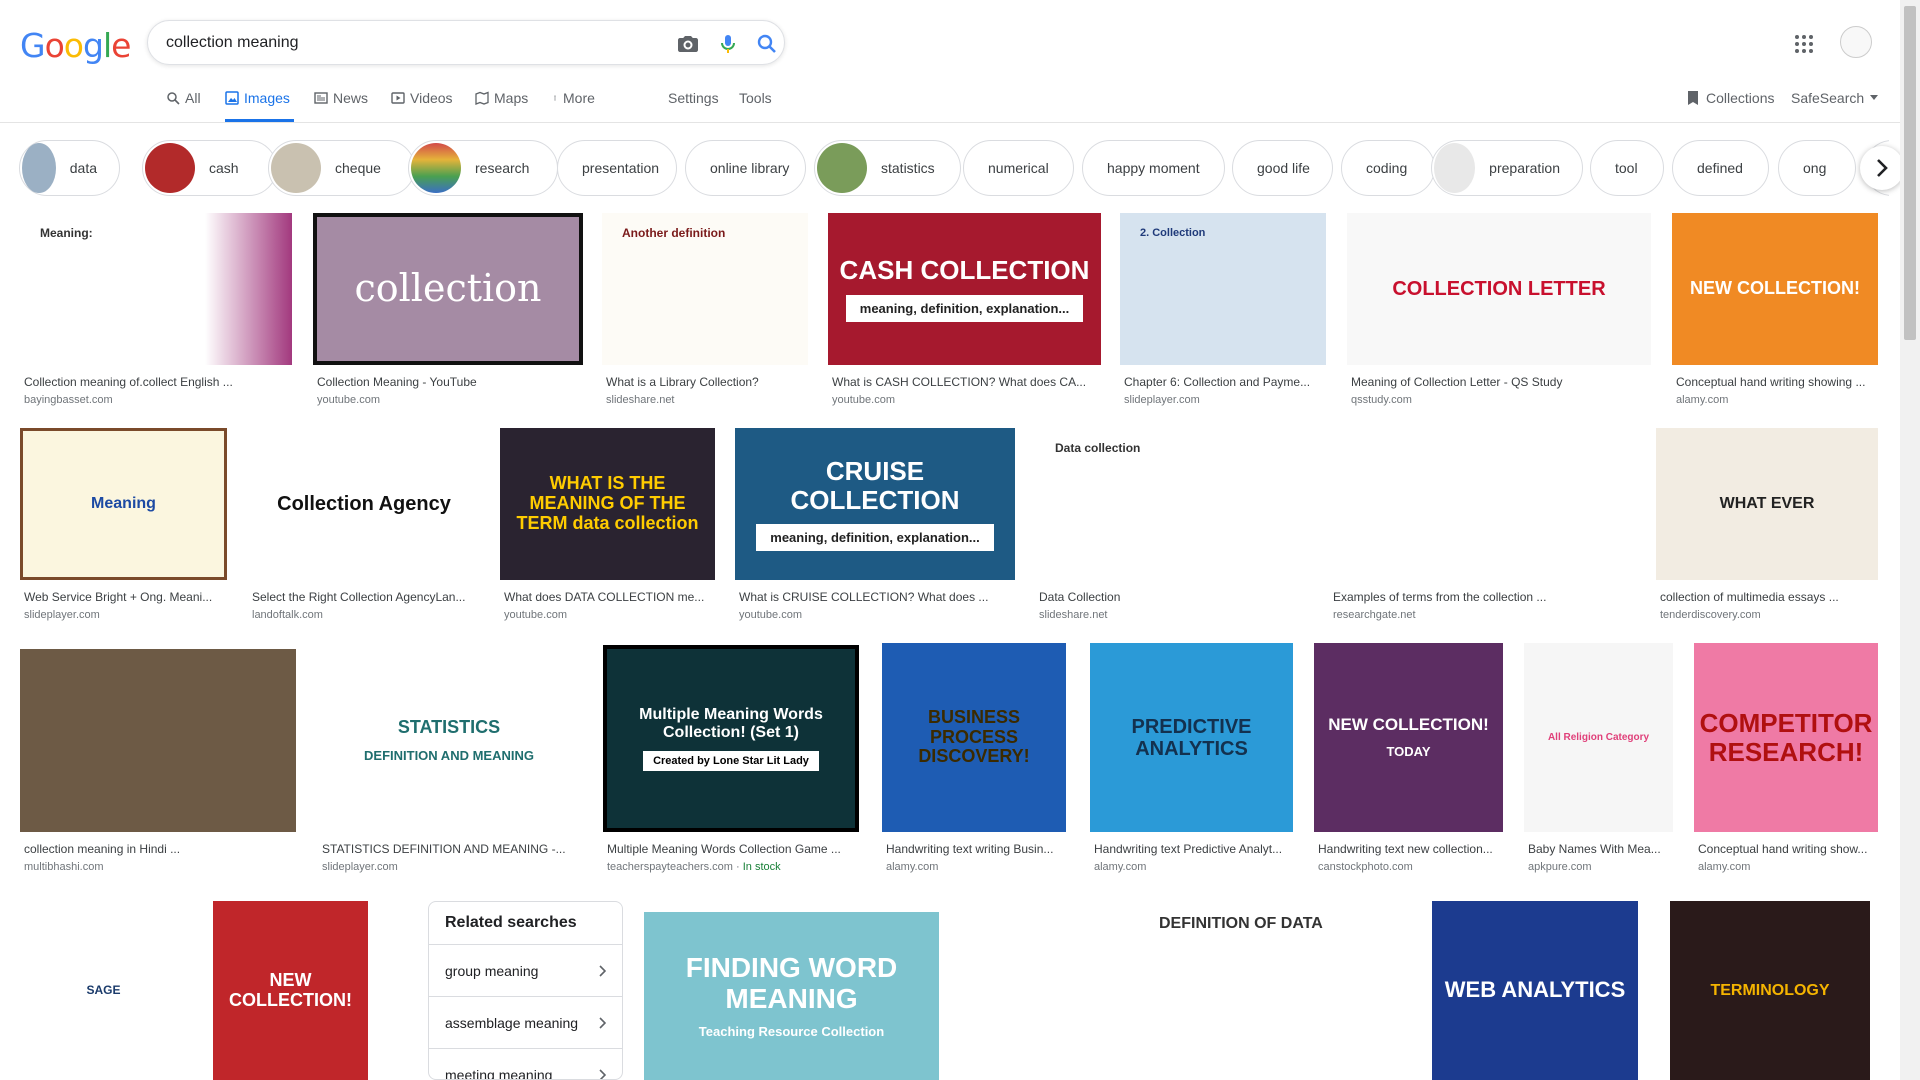  What do you see at coordinates (1627, 168) in the screenshot?
I see `chip-tool: tool` at bounding box center [1627, 168].